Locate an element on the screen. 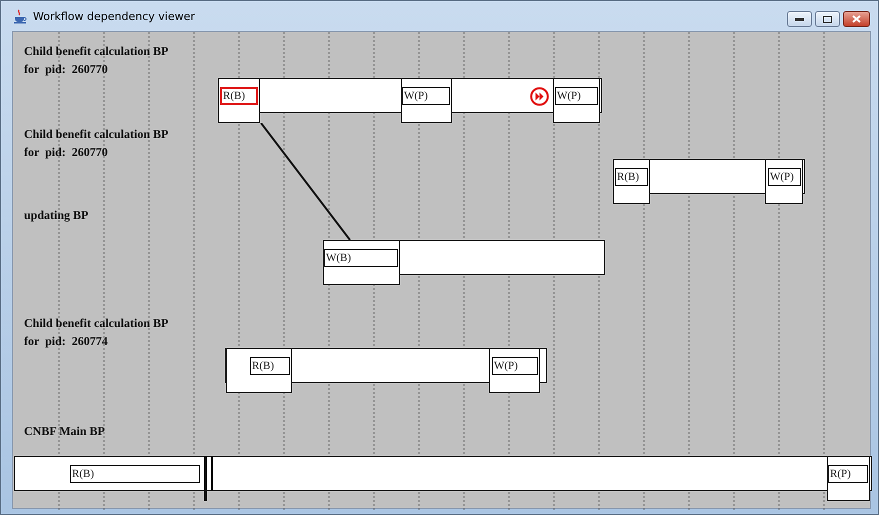 The height and width of the screenshot is (515, 879). access-tag: R(P) is located at coordinates (848, 474).